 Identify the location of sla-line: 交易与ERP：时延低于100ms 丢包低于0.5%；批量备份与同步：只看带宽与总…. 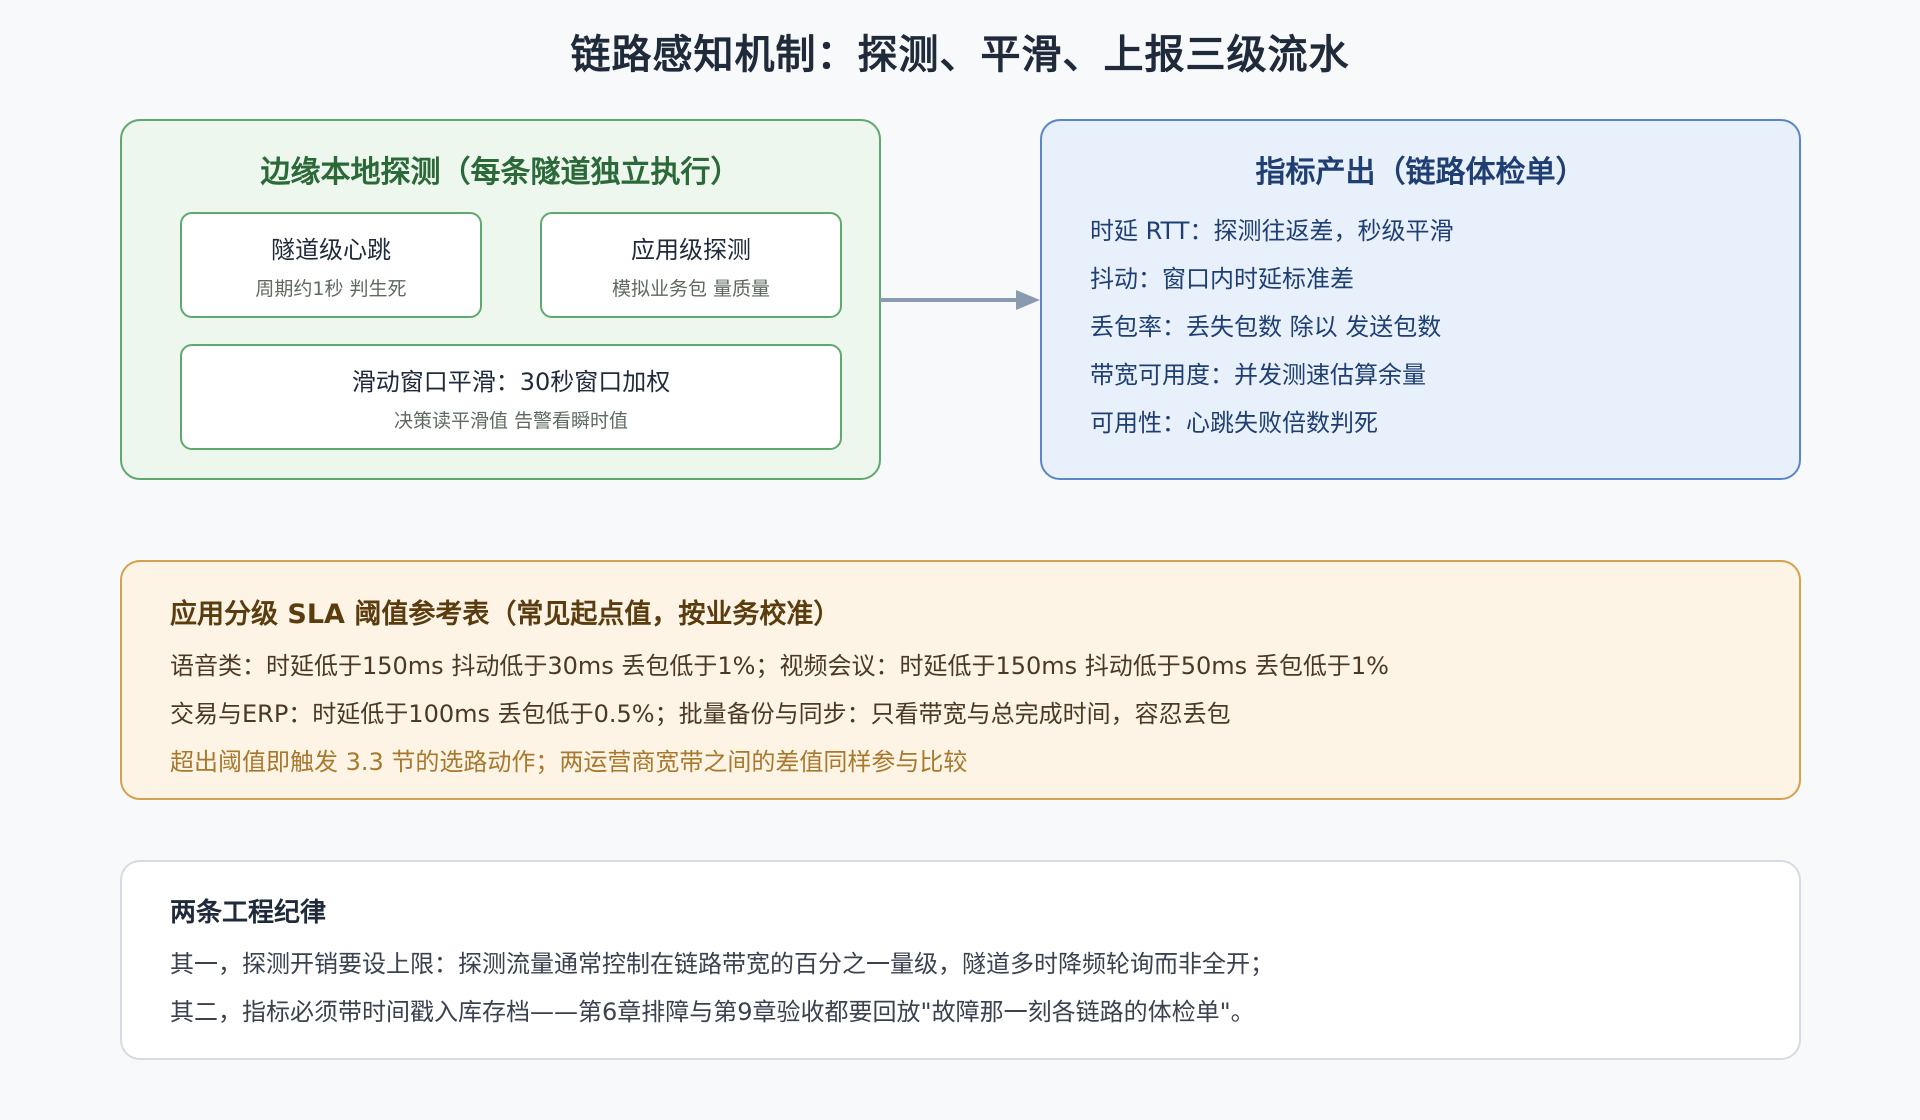
(700, 714).